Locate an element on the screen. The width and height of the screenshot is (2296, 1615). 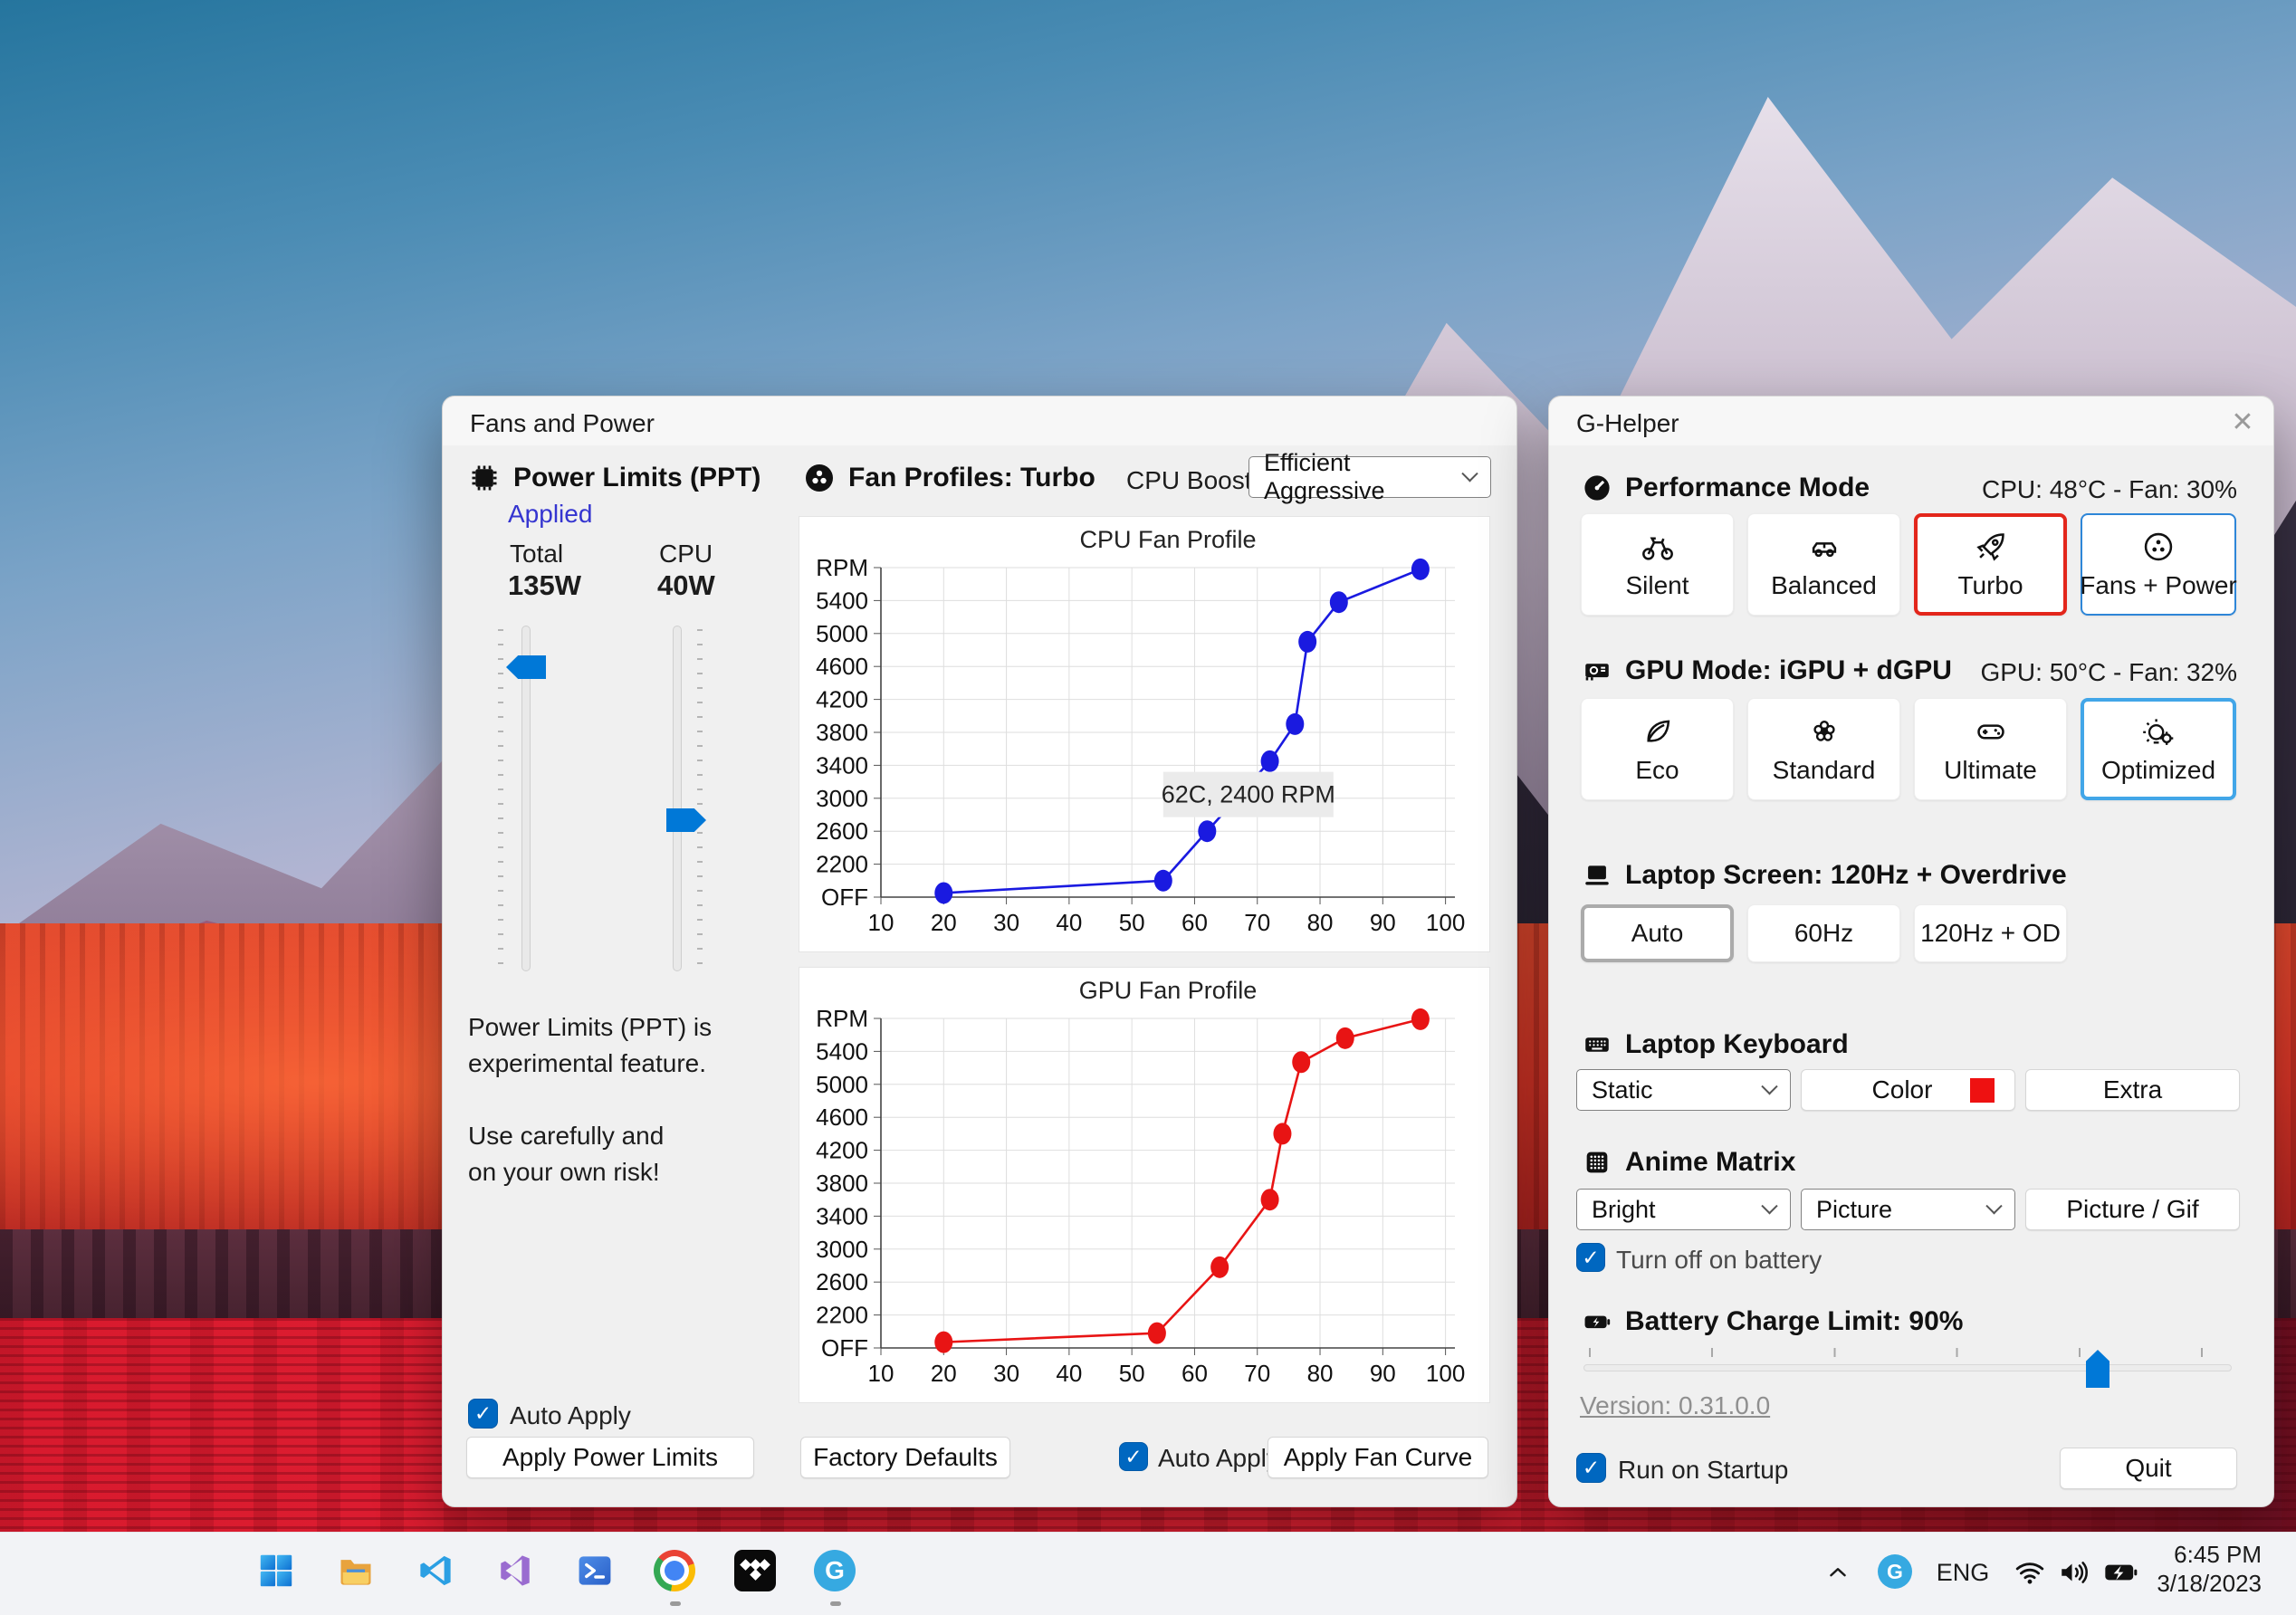
gpu-button-eco: Eco is located at coordinates (1657, 749).